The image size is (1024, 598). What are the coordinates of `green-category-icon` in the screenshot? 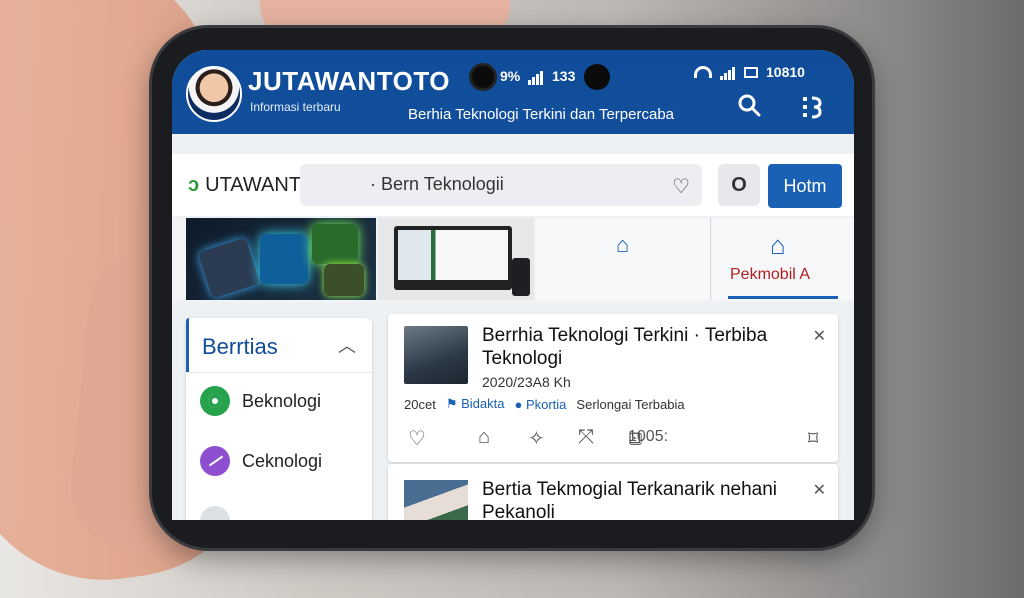 It's located at (215, 401).